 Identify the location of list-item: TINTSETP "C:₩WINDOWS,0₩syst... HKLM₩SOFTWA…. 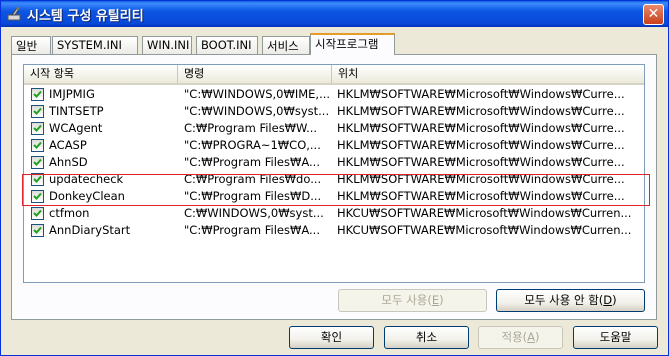
(334, 111).